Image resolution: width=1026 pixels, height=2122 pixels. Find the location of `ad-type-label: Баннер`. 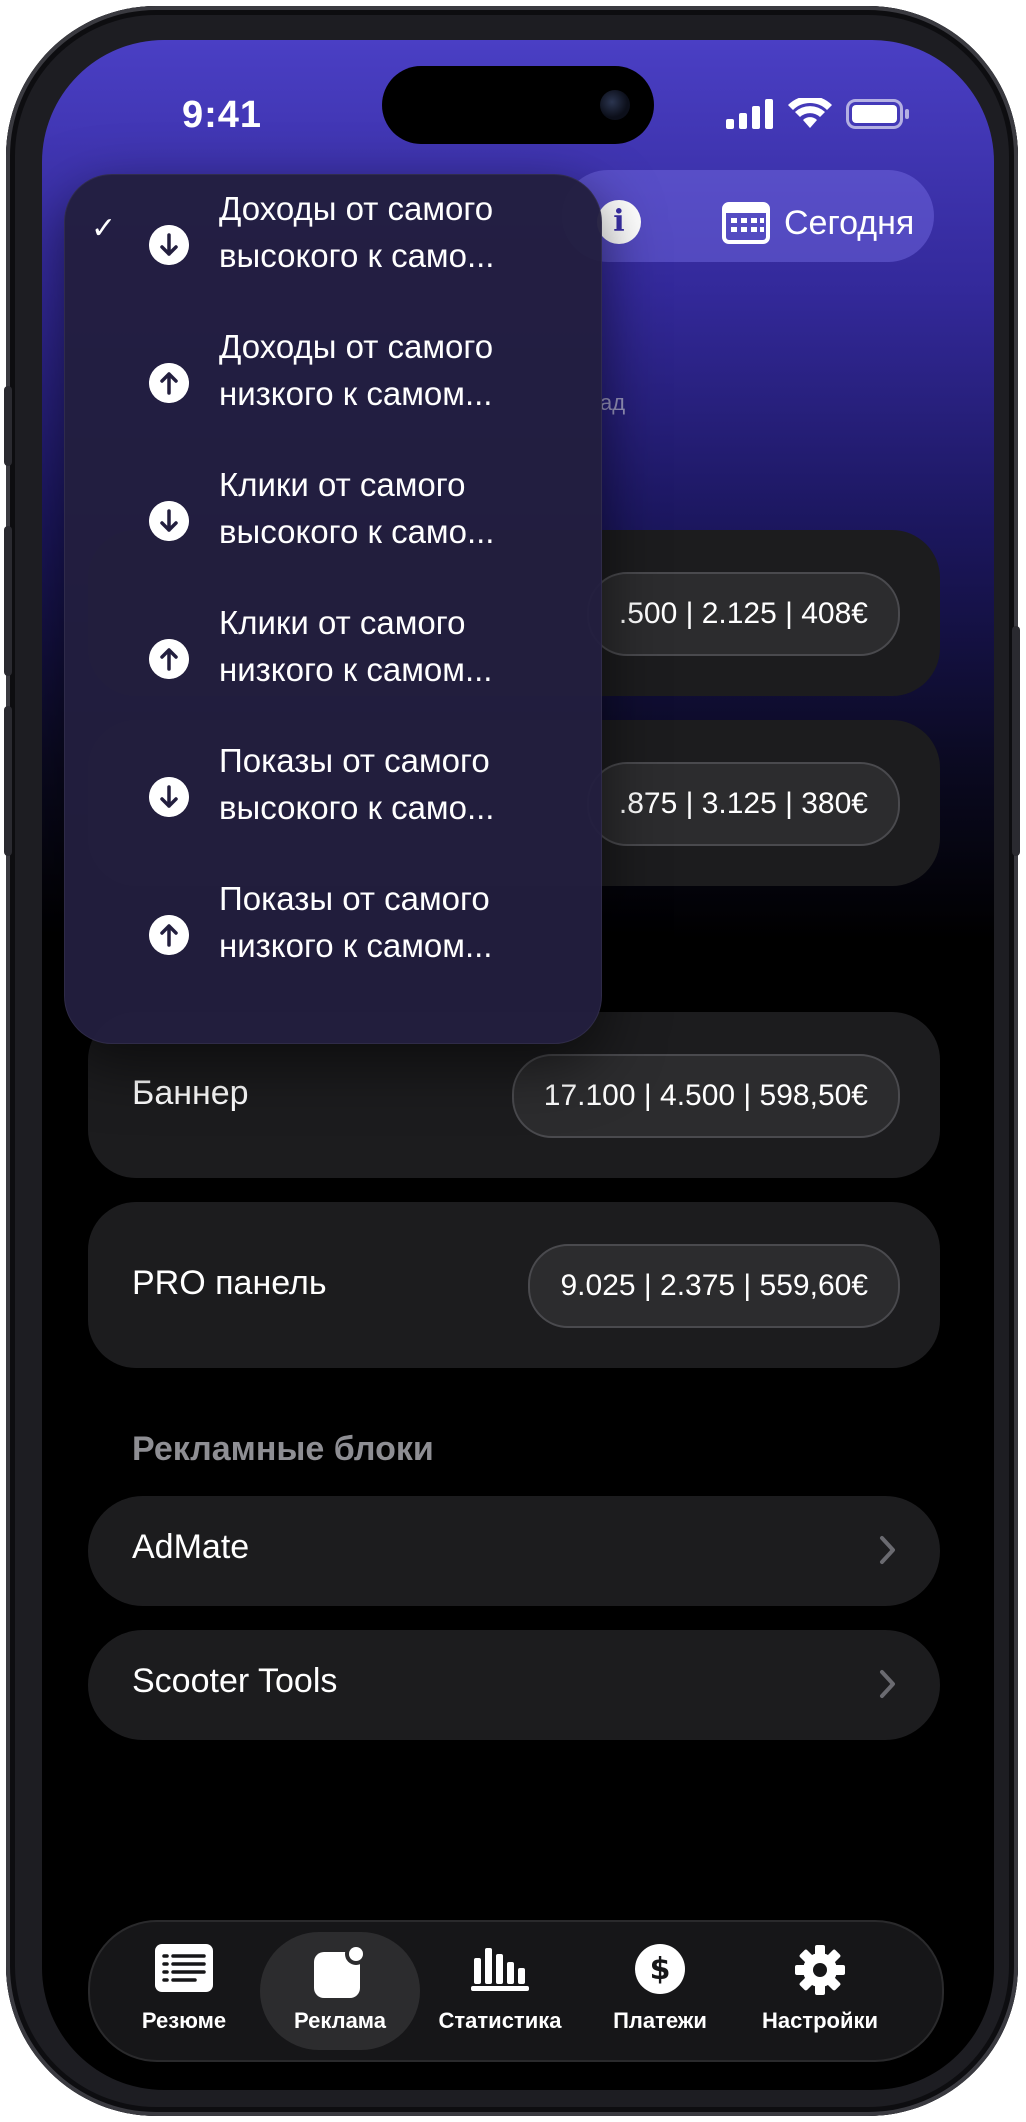

ad-type-label: Баннер is located at coordinates (190, 1093).